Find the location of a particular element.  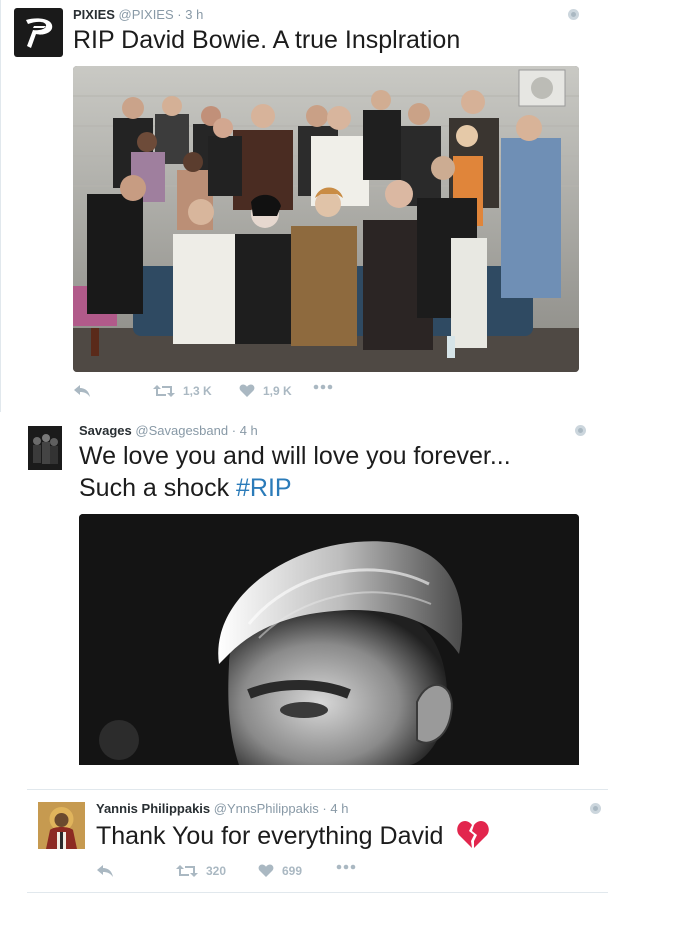

savages-band-avatar is located at coordinates (45, 448).